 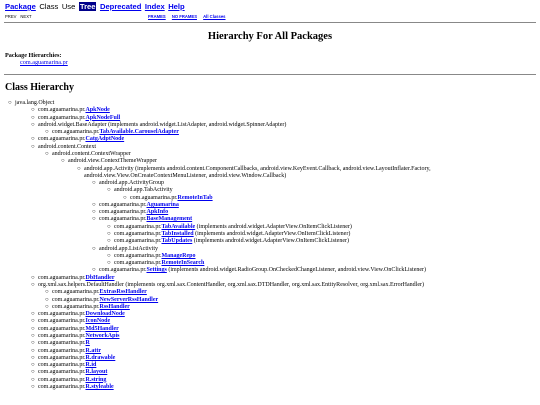 What do you see at coordinates (87, 343) in the screenshot?
I see `class-link: R` at bounding box center [87, 343].